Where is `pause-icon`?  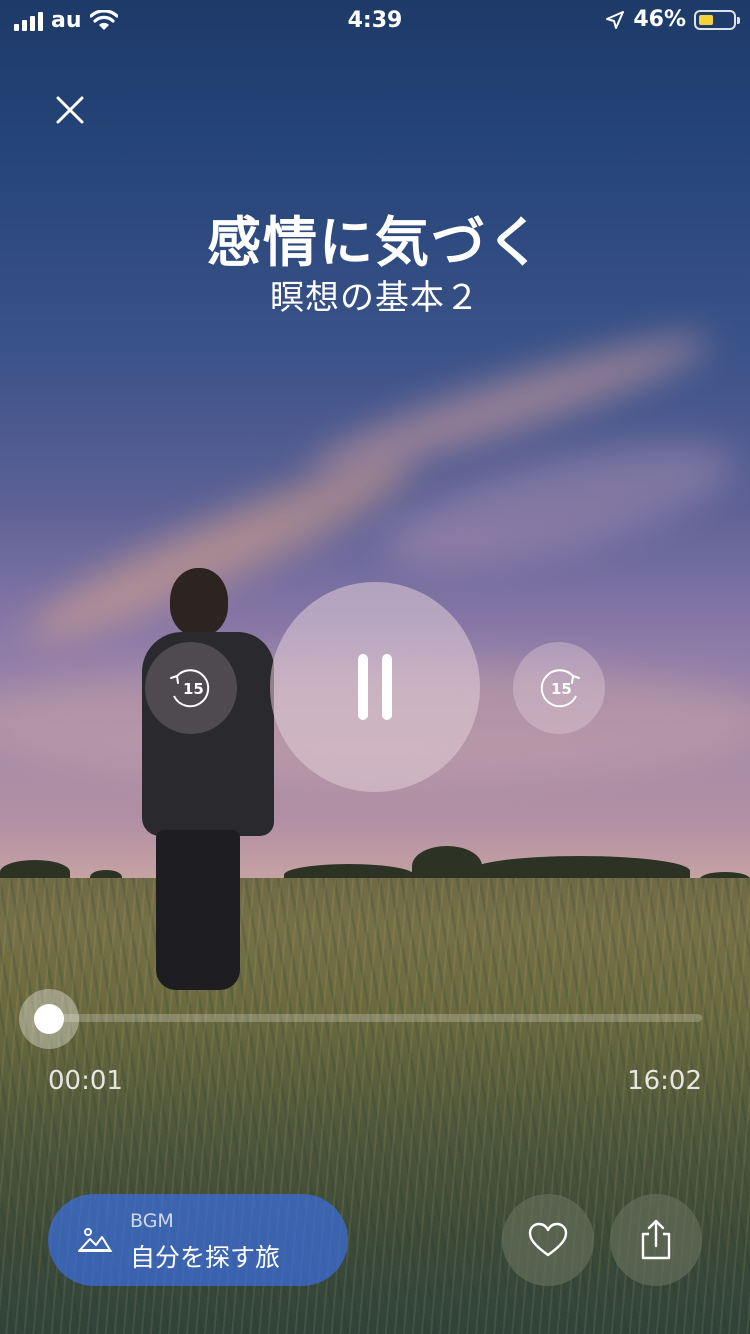 pause-icon is located at coordinates (375, 687).